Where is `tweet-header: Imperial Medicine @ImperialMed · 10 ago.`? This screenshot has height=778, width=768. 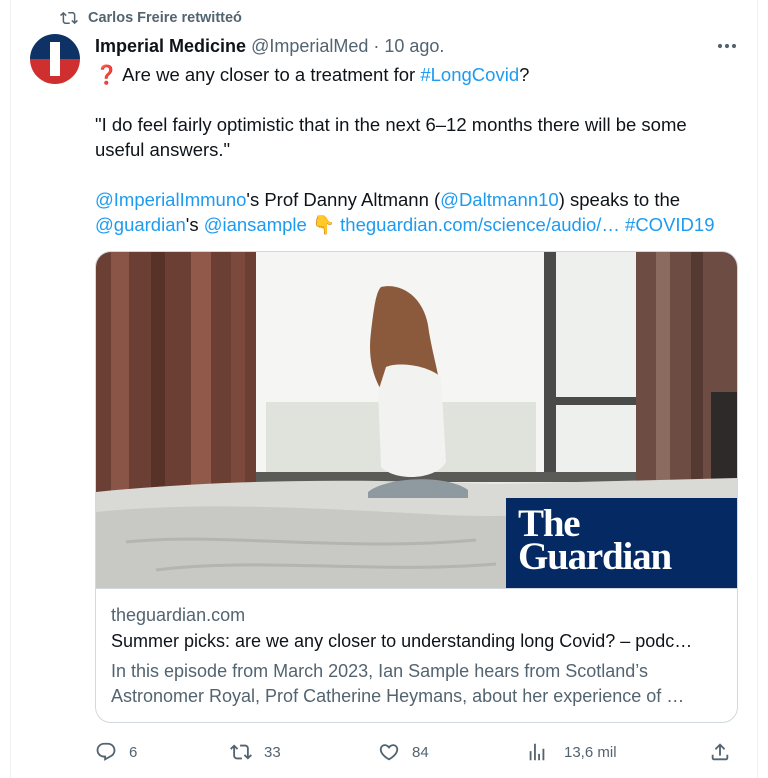
tweet-header: Imperial Medicine @ImperialMed · 10 ago. is located at coordinates (269, 46).